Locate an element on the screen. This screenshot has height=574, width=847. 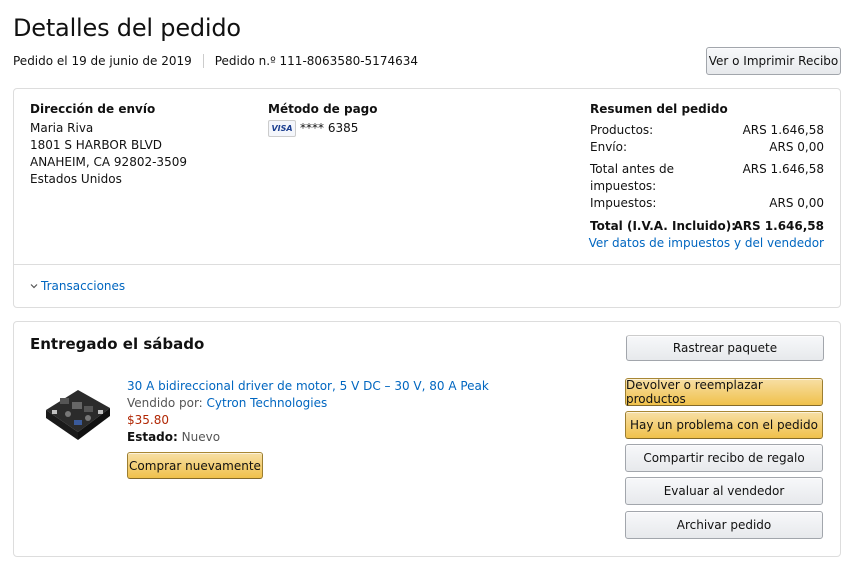
summary-heading: Resumen del pedido is located at coordinates (659, 109).